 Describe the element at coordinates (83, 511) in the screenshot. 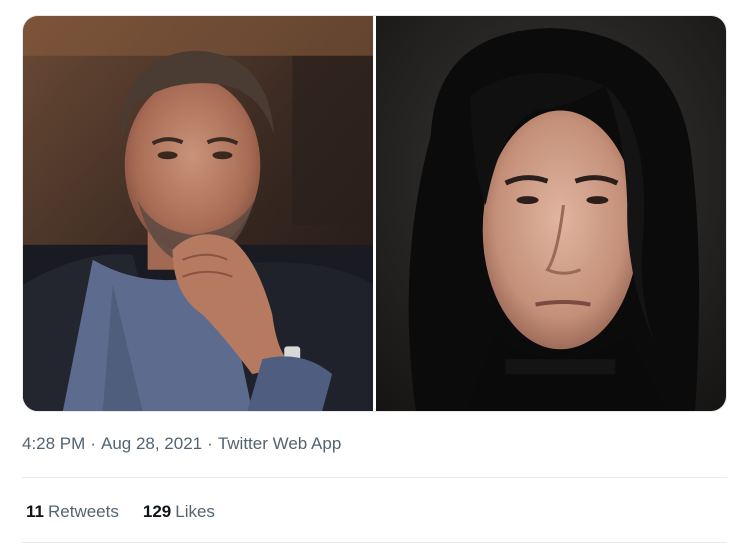

I see `retweets-label: Retweets` at that location.